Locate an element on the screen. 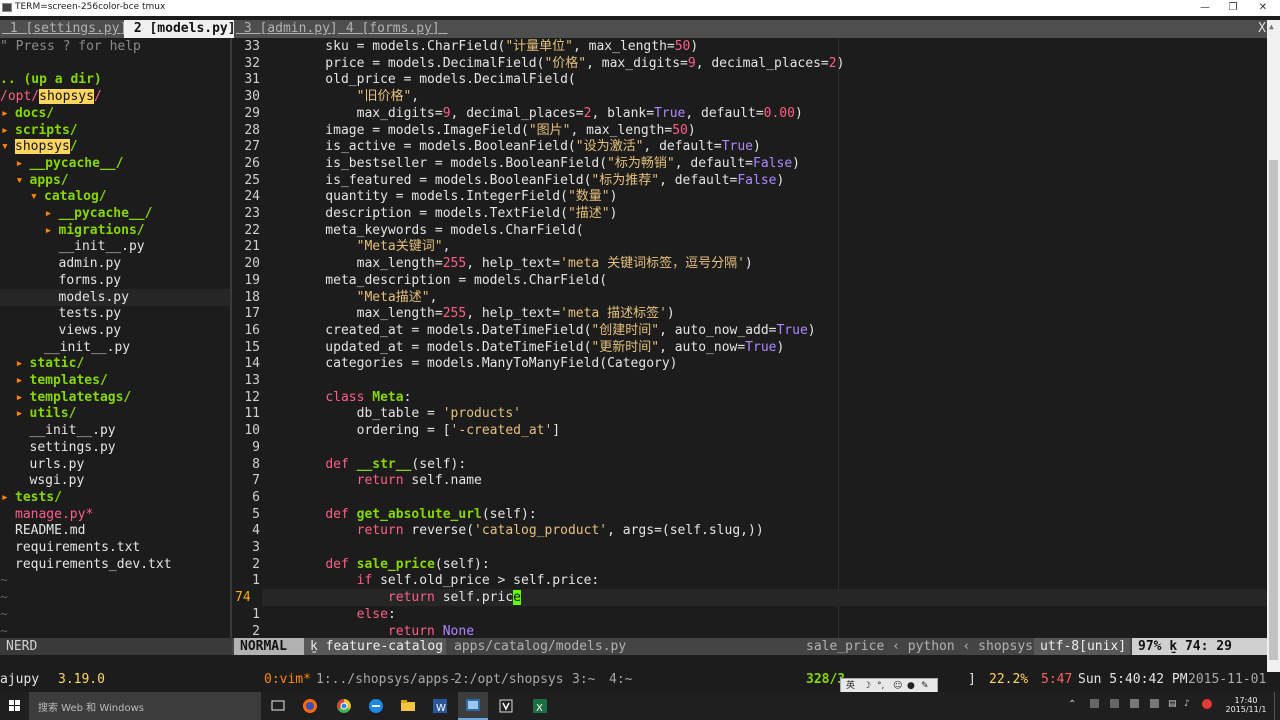 This screenshot has width=1280, height=720. code-line: meta_keywords = models.CharField( is located at coordinates (438, 230).